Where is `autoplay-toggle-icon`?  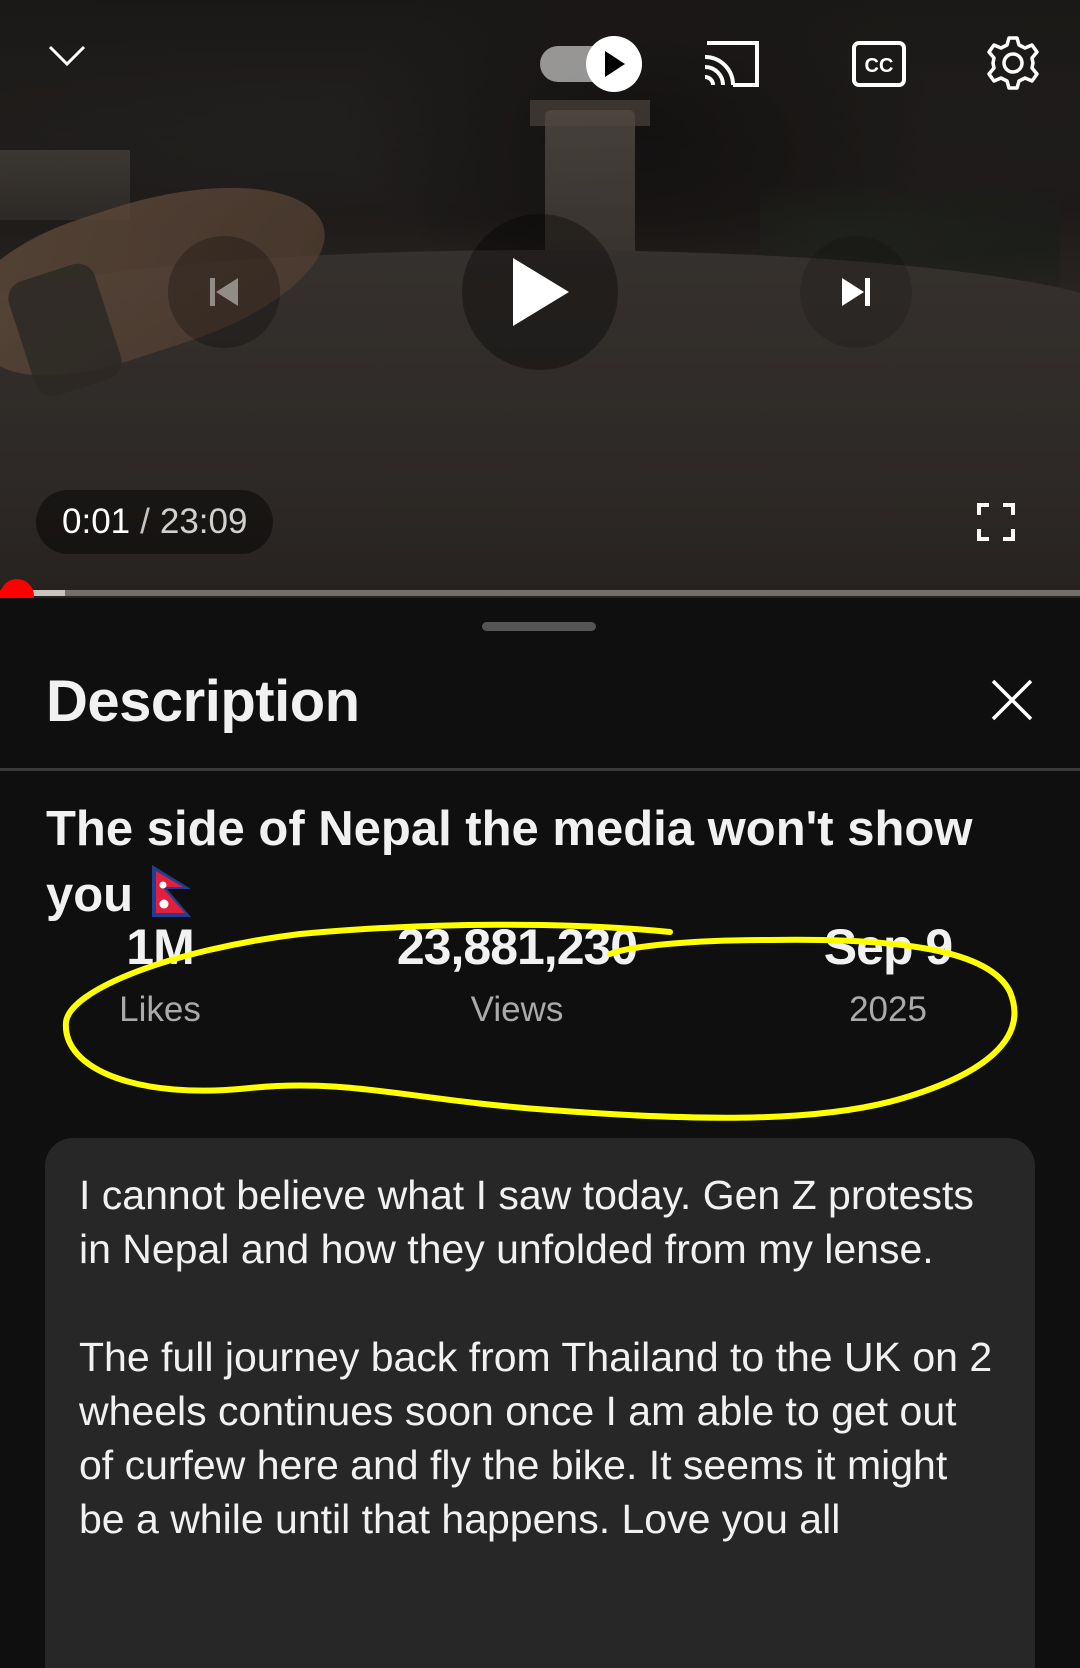 autoplay-toggle-icon is located at coordinates (614, 64).